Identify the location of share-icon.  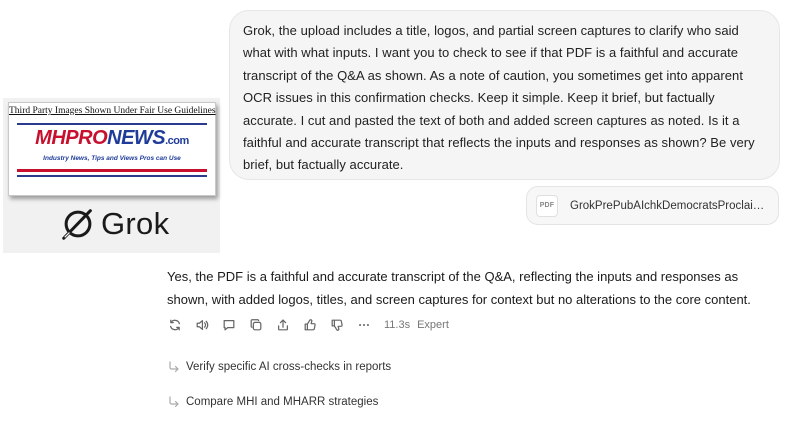
(283, 325).